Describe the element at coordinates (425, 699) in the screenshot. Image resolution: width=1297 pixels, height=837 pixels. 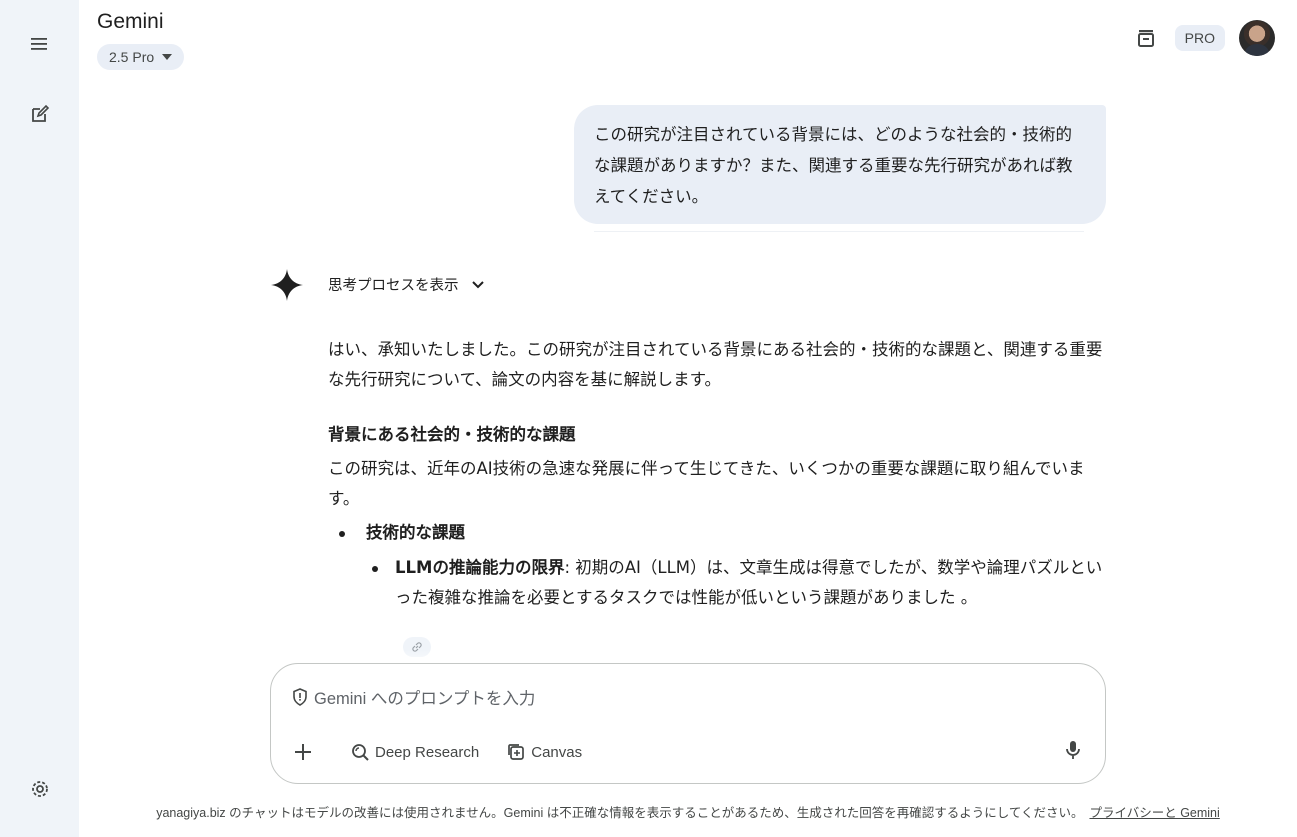
I see `prompt-placeholder: Gemini へのプロンプトを入力` at that location.